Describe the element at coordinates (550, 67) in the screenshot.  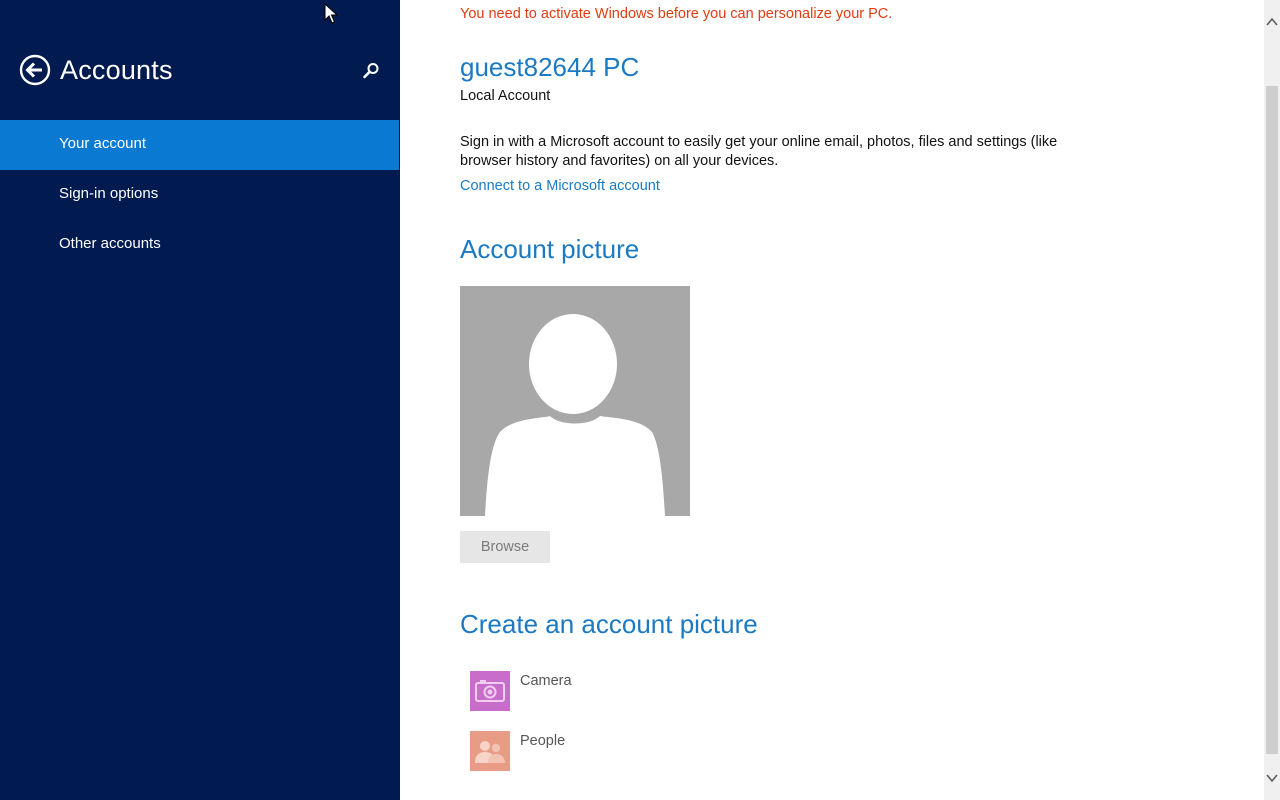
I see `pc-name: guest82644 PC` at that location.